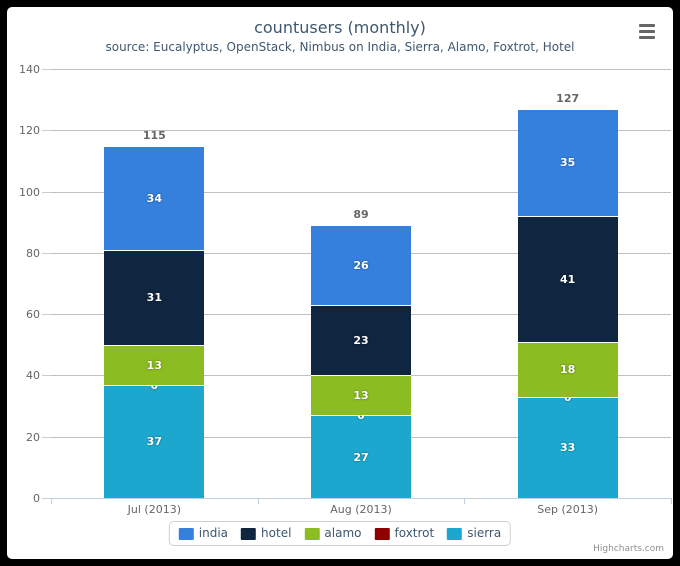  Describe the element at coordinates (23, 283) in the screenshot. I see `y-axis: 0 20 40 60 80 100 120 140` at that location.